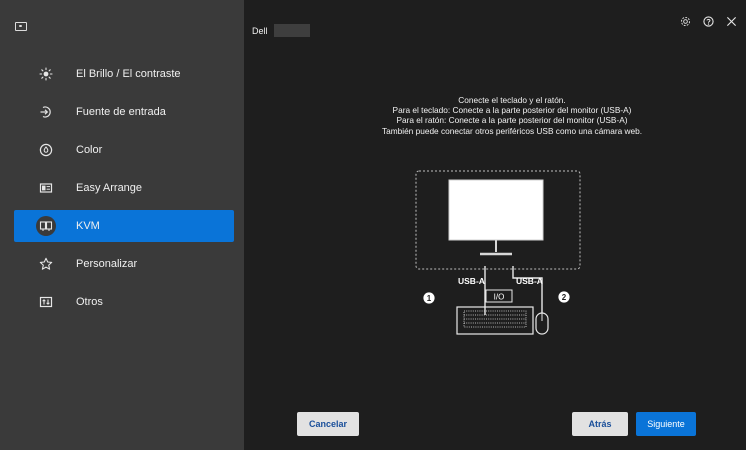 The height and width of the screenshot is (450, 746). I want to click on gear-icon, so click(685, 21).